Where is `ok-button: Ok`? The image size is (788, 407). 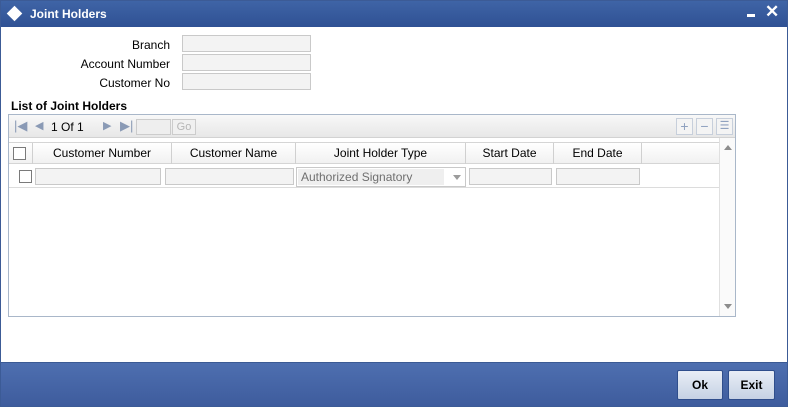
ok-button: Ok is located at coordinates (700, 385).